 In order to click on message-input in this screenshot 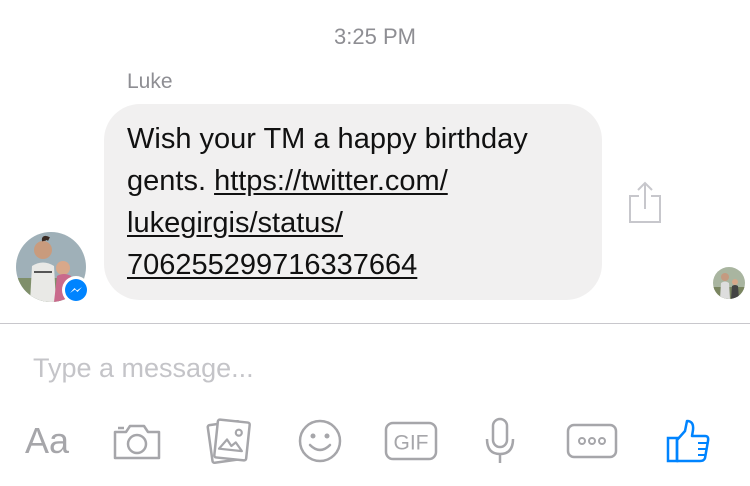, I will do `click(373, 368)`.